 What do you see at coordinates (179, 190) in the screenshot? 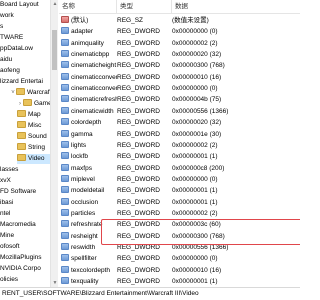
I see `table-row: modeldetail REG_DWORD 0x00000001 (1)` at bounding box center [179, 190].